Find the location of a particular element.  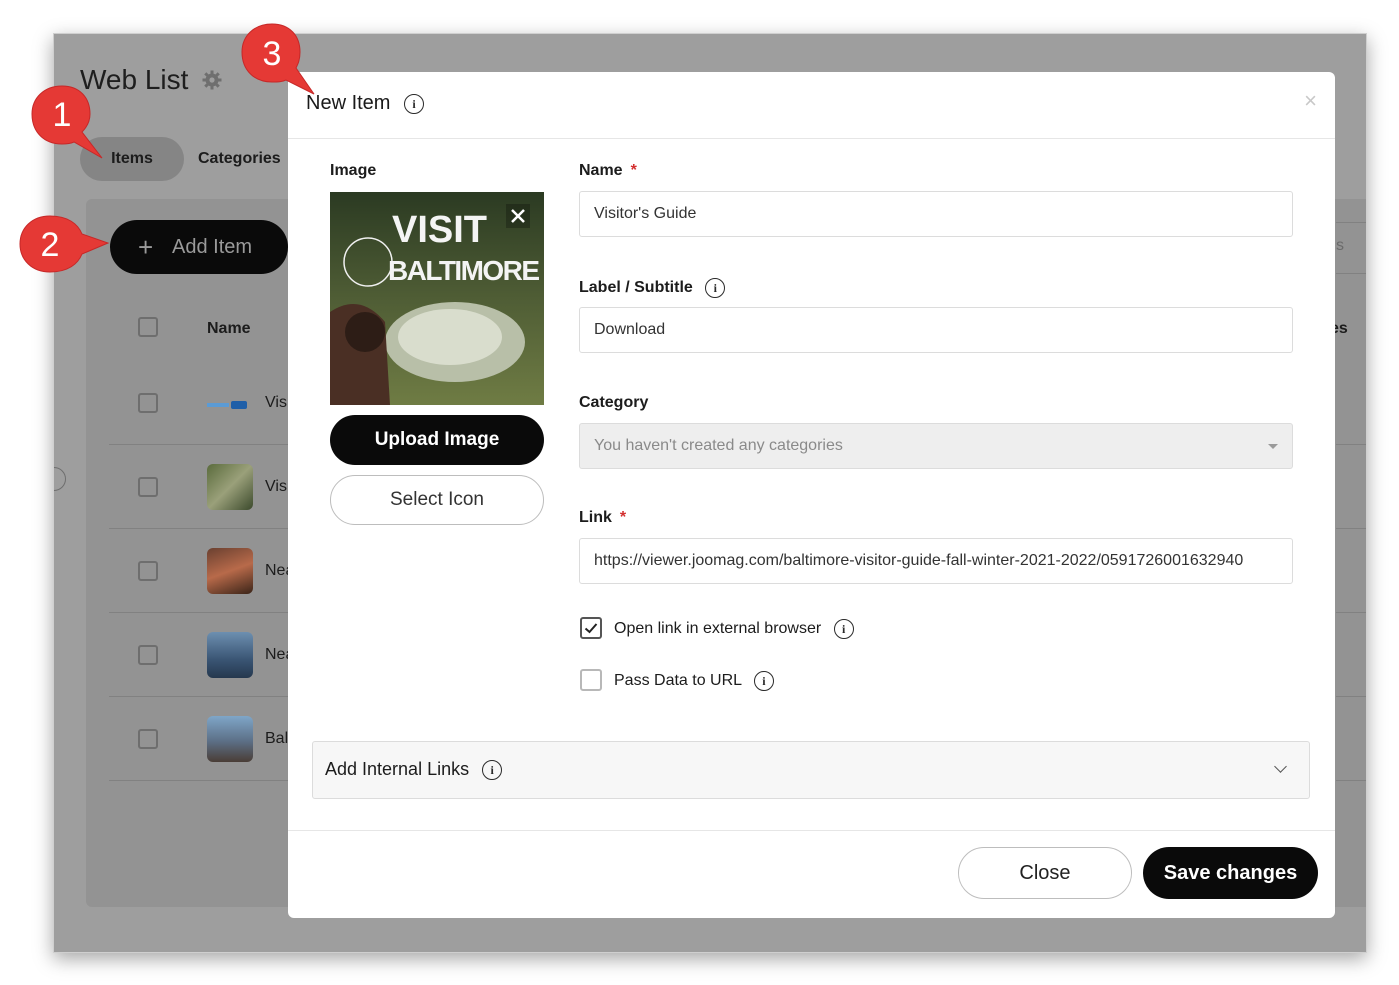

callout-marker-1: 1 is located at coordinates (67, 122).